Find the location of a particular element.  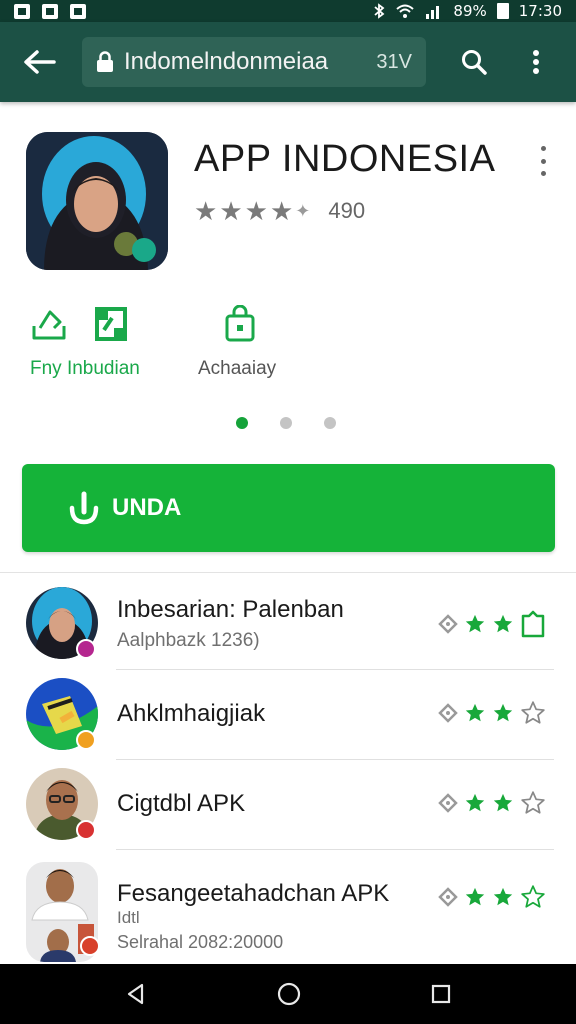

back-icon is located at coordinates (40, 62).